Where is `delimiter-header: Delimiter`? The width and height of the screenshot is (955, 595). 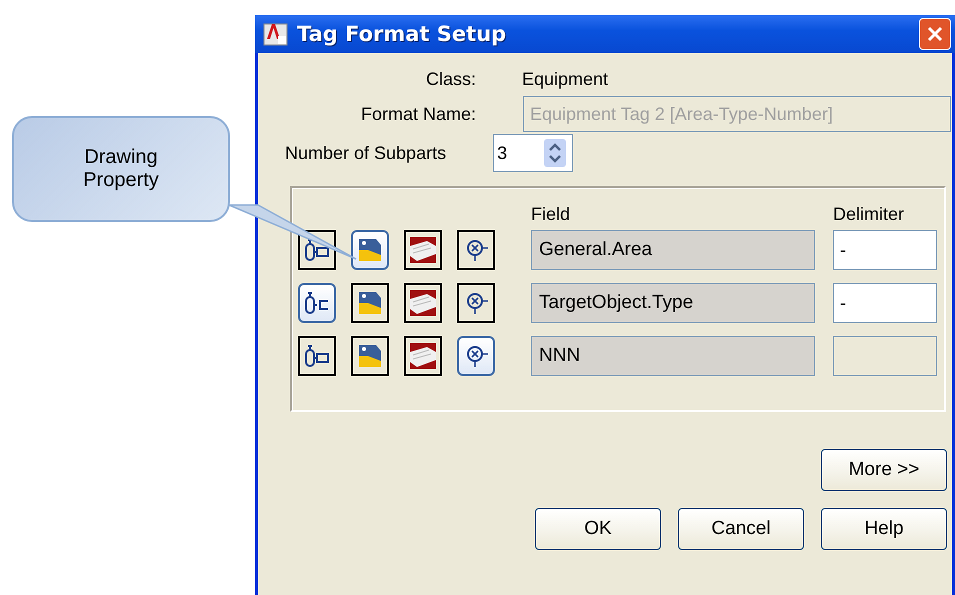
delimiter-header: Delimiter is located at coordinates (869, 214).